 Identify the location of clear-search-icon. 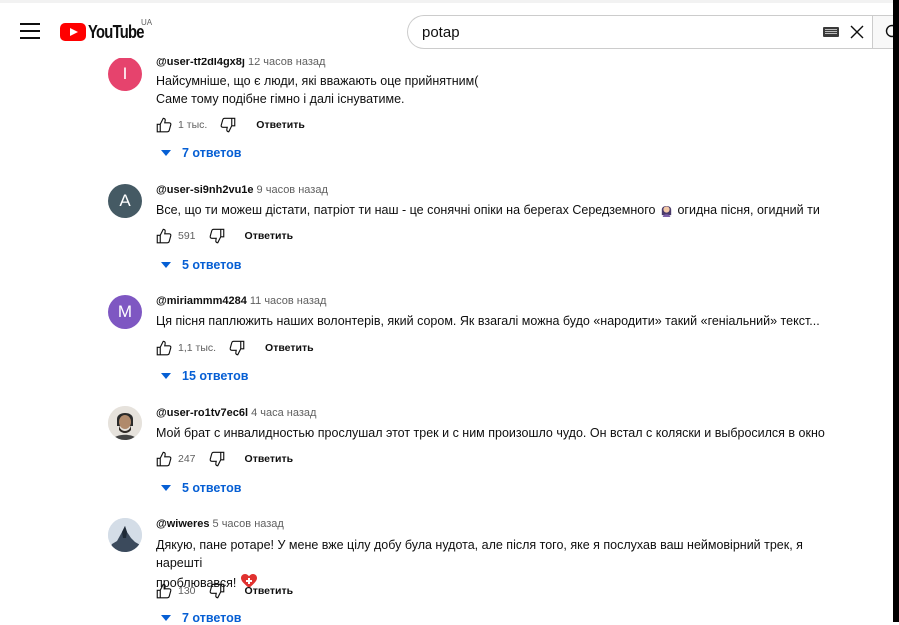
(857, 32).